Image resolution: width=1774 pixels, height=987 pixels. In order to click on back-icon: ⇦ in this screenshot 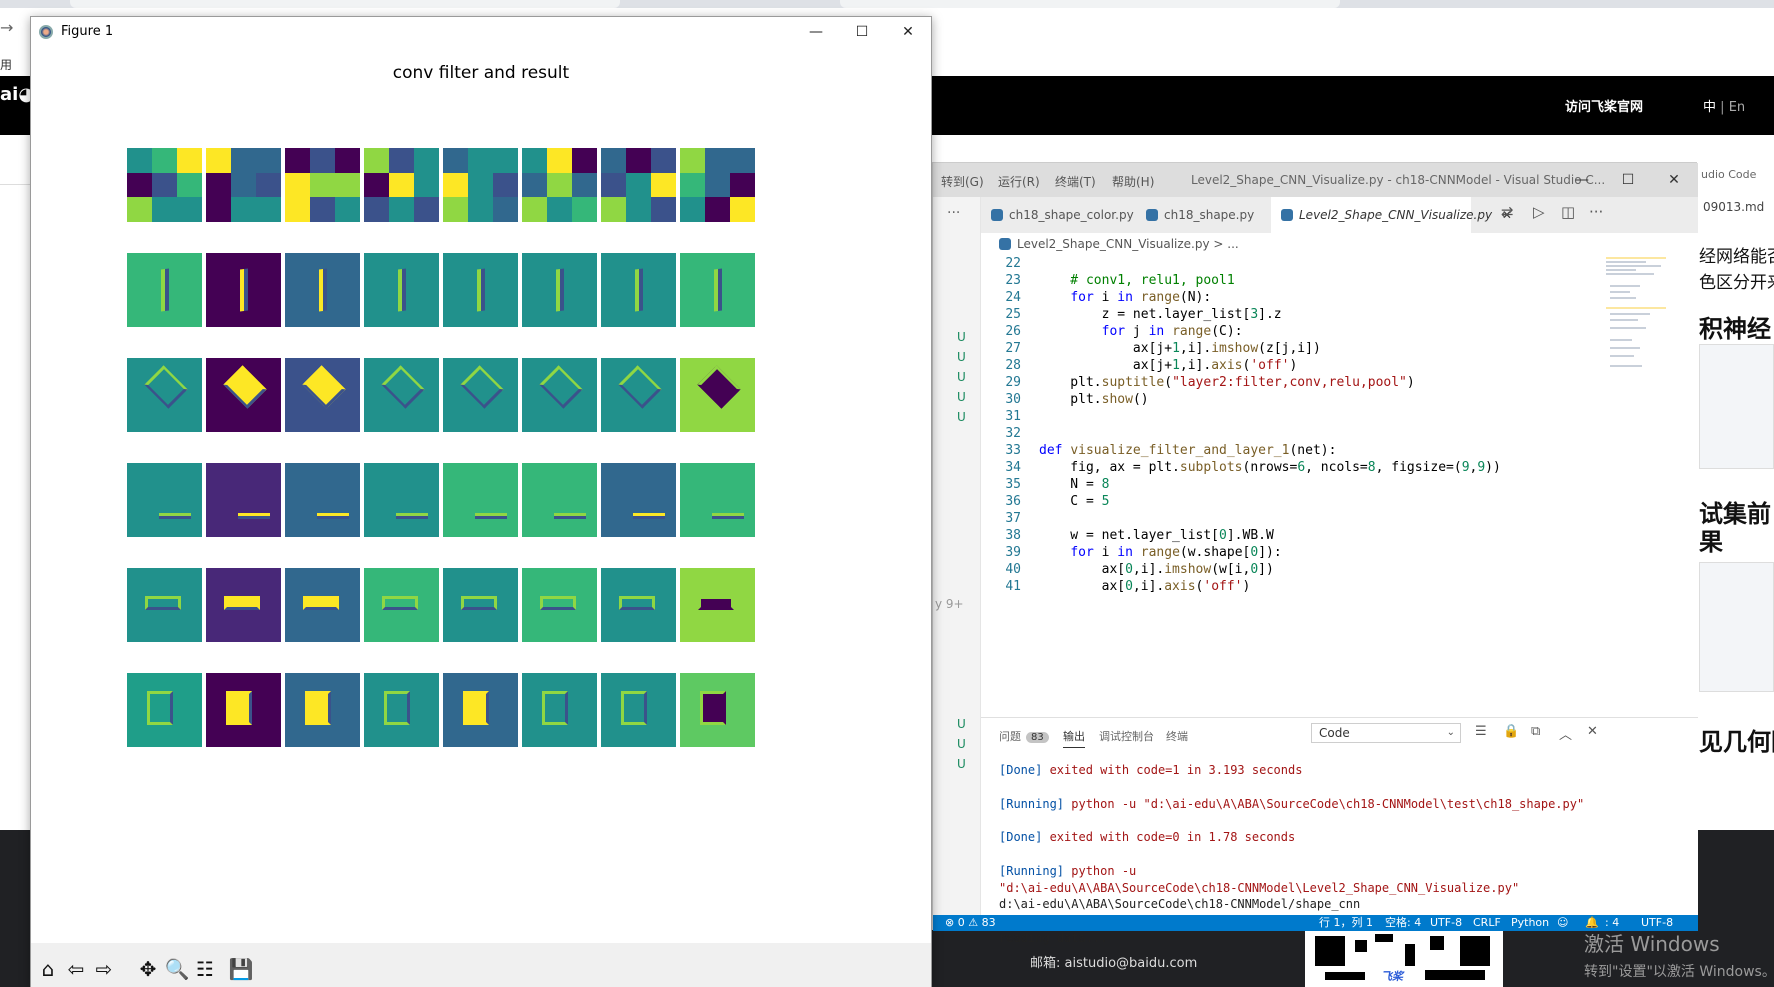, I will do `click(76, 969)`.